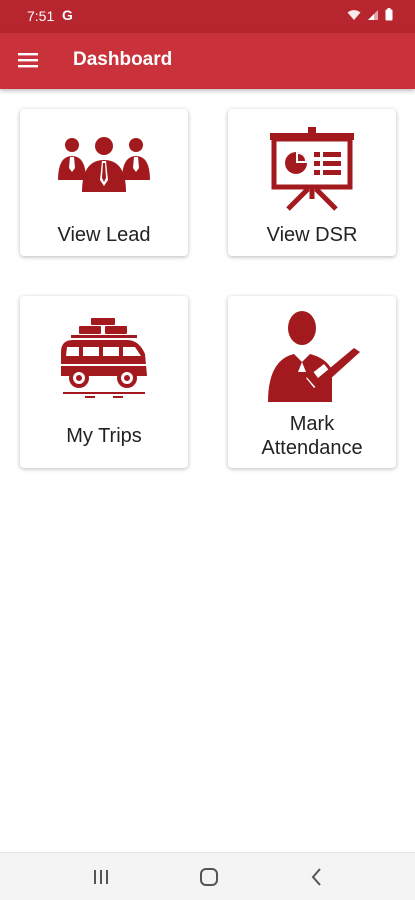 The image size is (415, 900). I want to click on google-icon: G, so click(67, 15).